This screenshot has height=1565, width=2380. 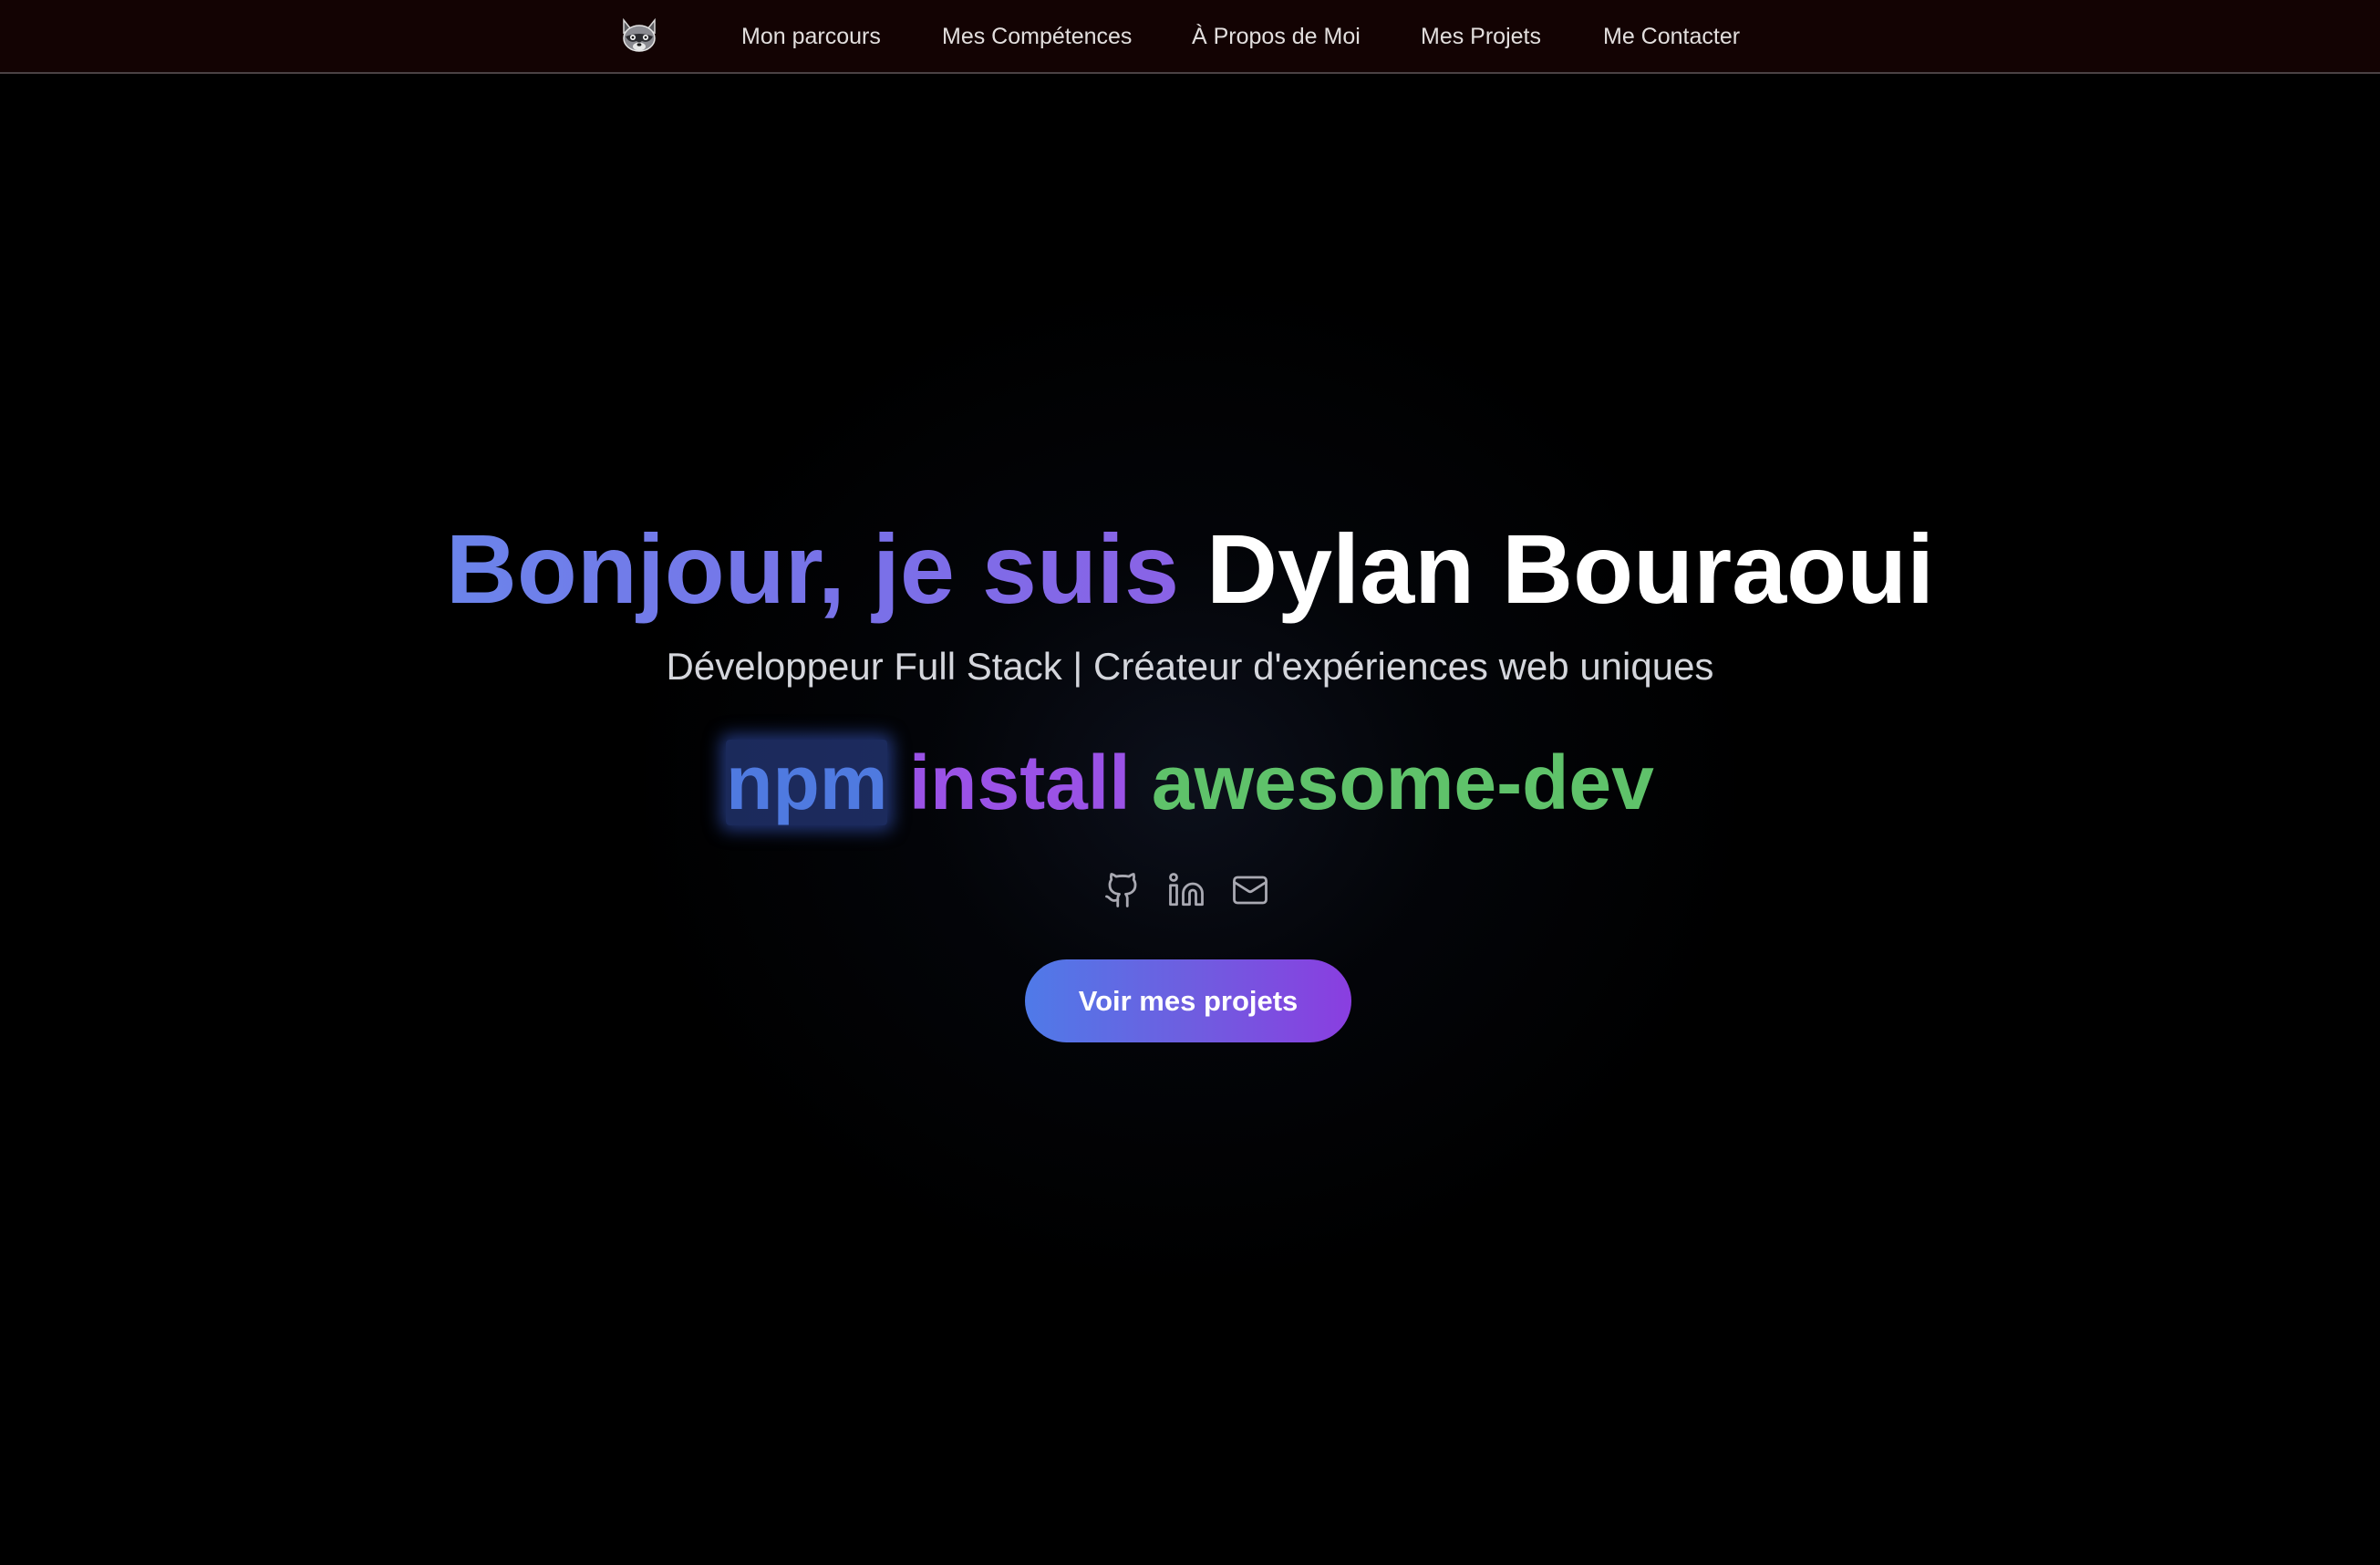 I want to click on hero-title: Bonjour, je suis Dylan Bouraoui, so click(x=1190, y=569).